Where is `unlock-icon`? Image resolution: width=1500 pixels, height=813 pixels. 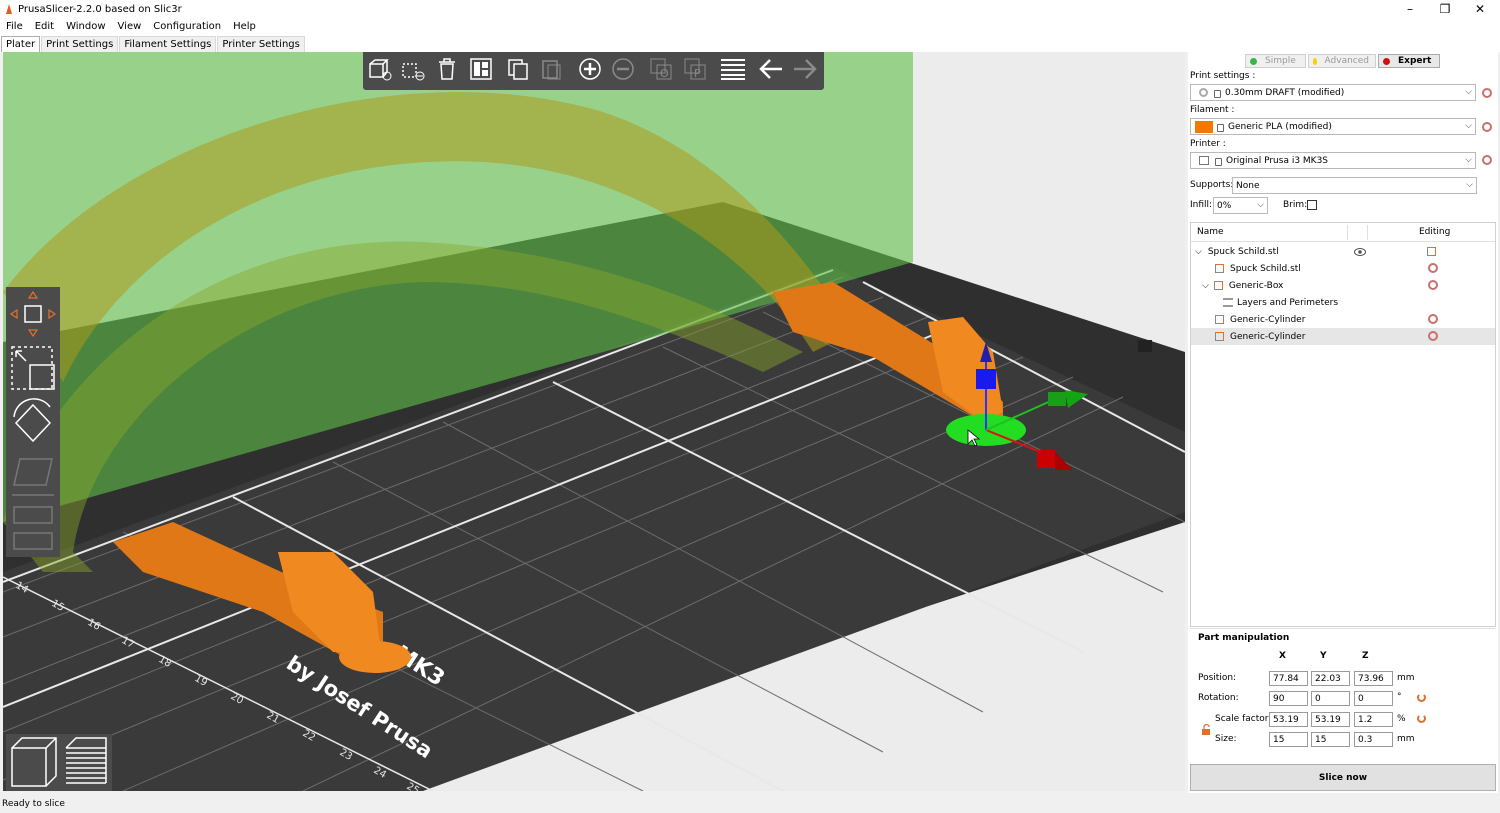 unlock-icon is located at coordinates (1206, 730).